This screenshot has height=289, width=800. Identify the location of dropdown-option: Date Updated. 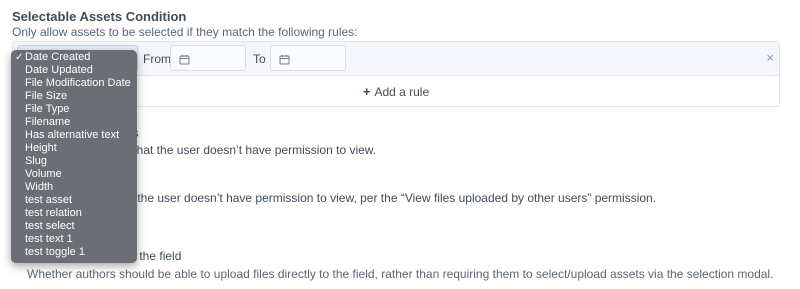
(74, 70).